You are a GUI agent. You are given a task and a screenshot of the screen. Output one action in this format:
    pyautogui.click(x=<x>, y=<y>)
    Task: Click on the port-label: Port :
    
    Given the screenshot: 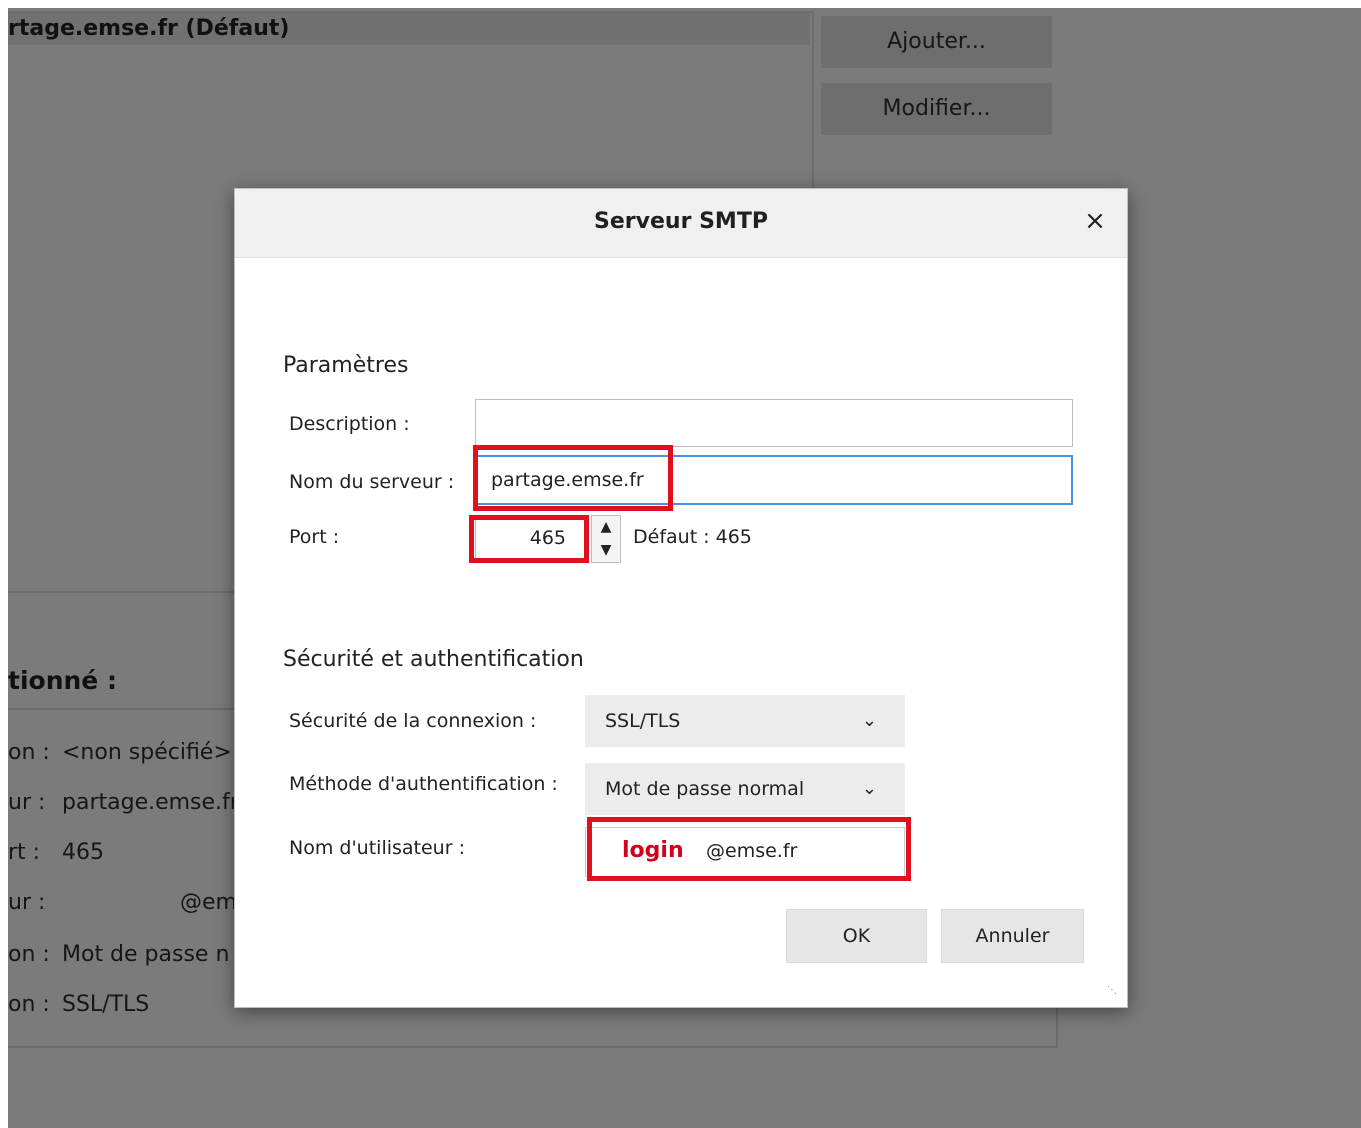 What is the action you would take?
    pyautogui.click(x=314, y=537)
    